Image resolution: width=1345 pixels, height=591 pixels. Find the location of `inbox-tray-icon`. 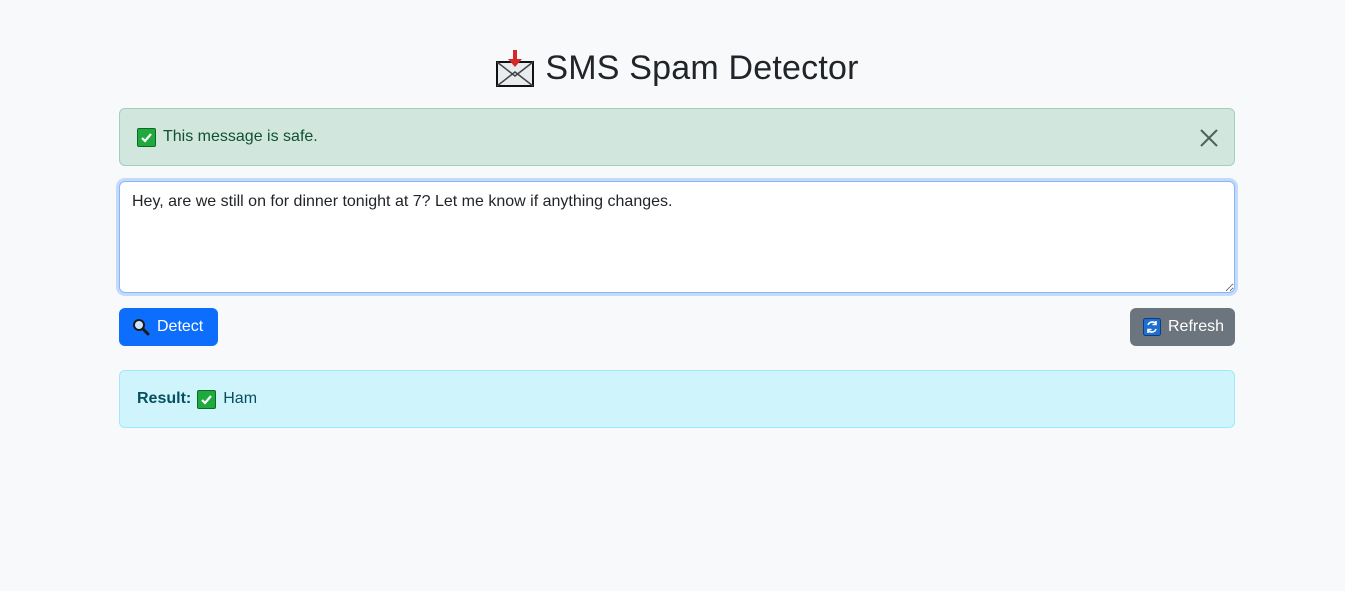

inbox-tray-icon is located at coordinates (515, 68).